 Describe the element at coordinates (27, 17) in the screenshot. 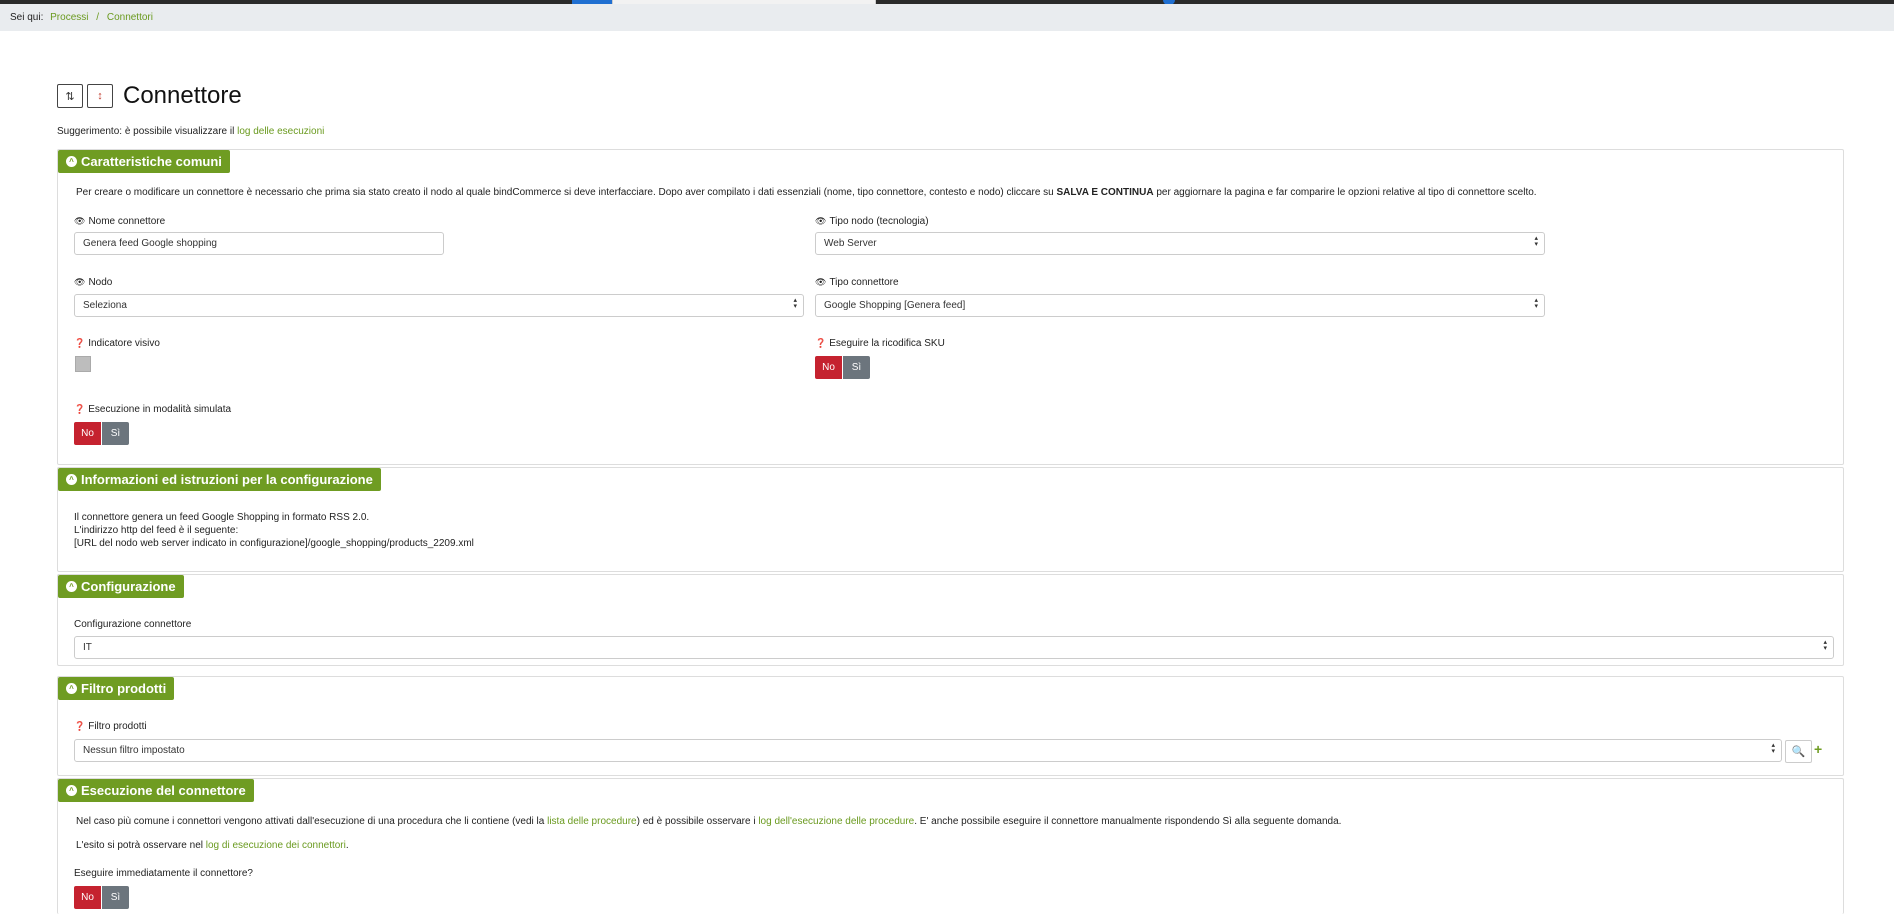

I see `breadcrumb-prefix: Sei qui:` at that location.